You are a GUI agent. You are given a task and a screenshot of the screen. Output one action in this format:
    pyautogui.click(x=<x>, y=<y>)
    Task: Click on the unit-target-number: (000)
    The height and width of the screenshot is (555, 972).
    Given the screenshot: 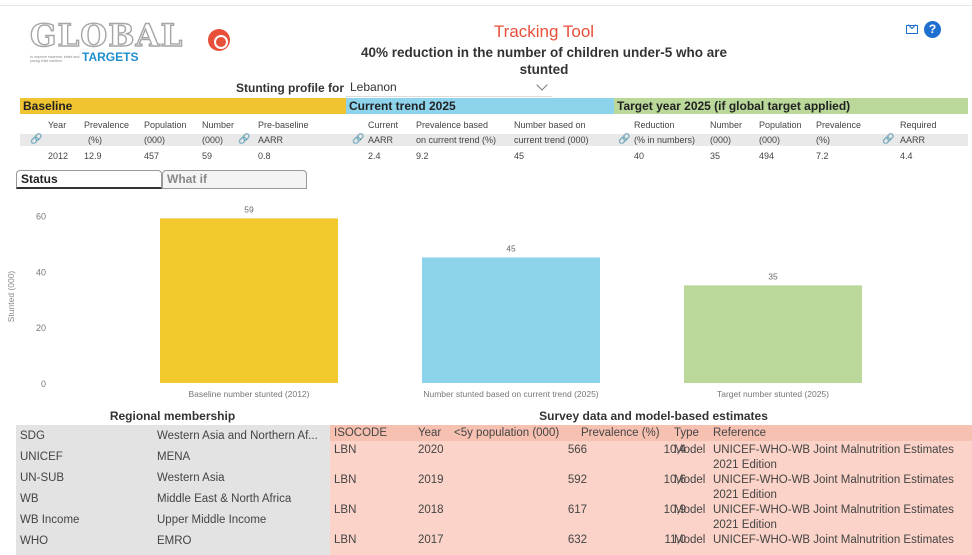 What is the action you would take?
    pyautogui.click(x=721, y=140)
    